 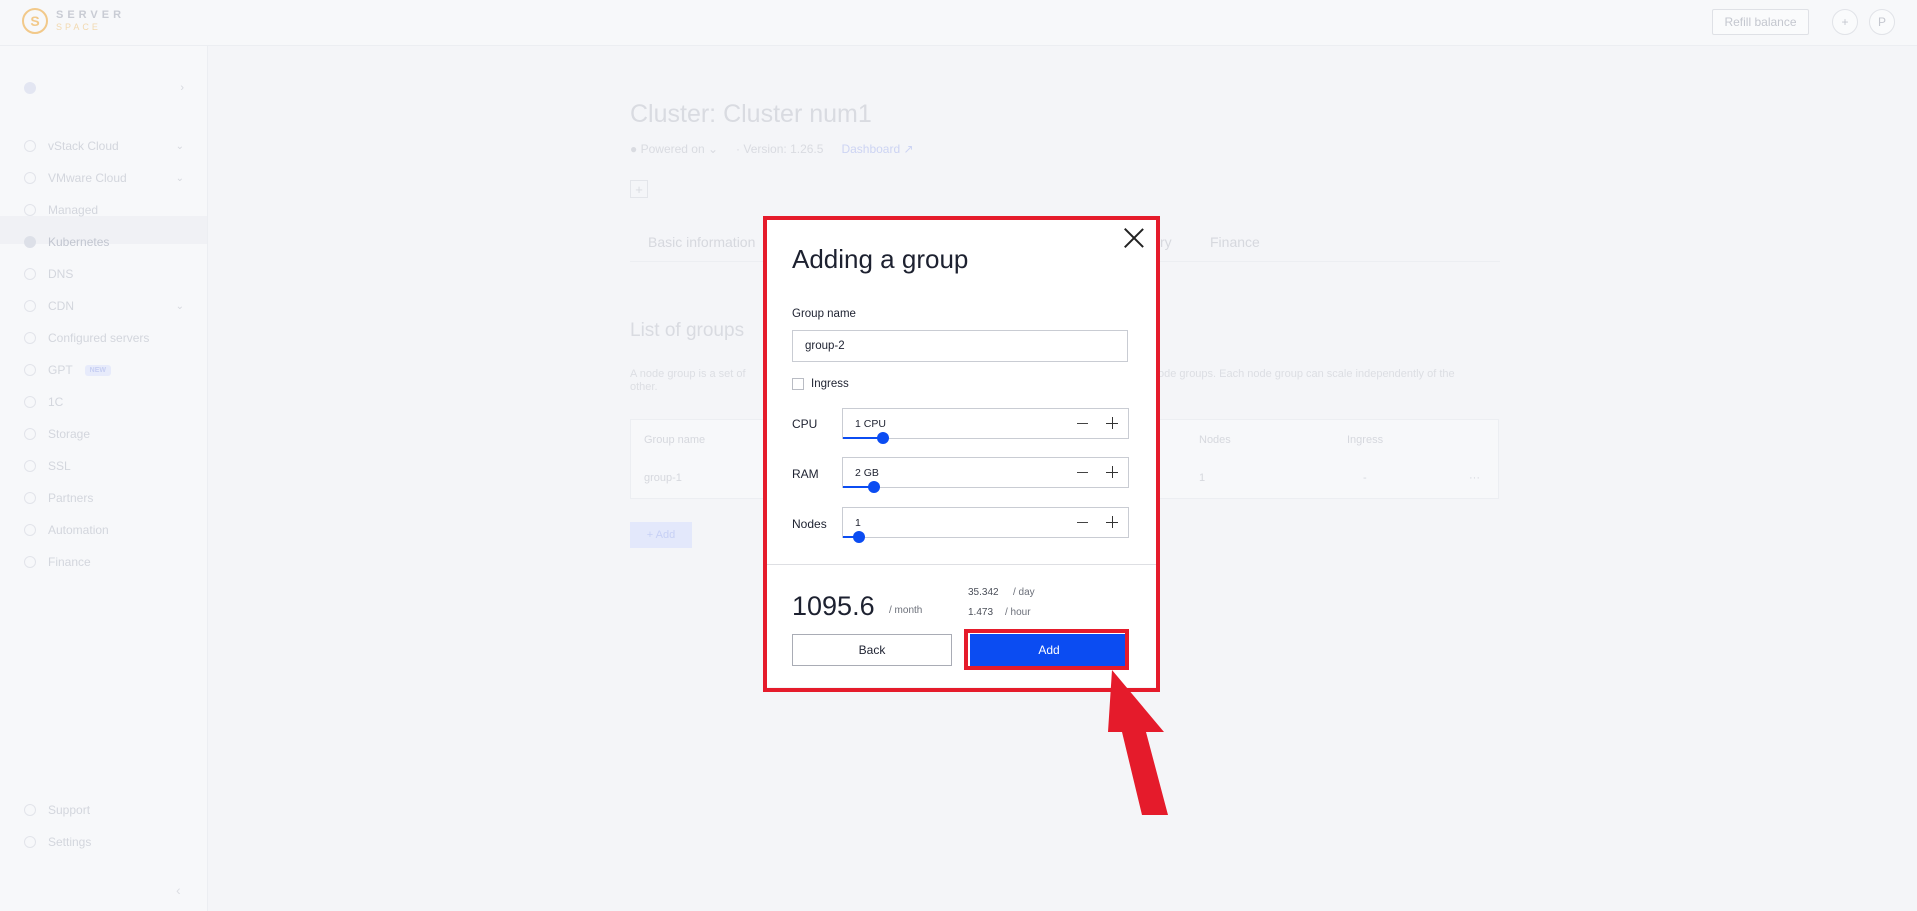 I want to click on automation-icon, so click(x=30, y=530).